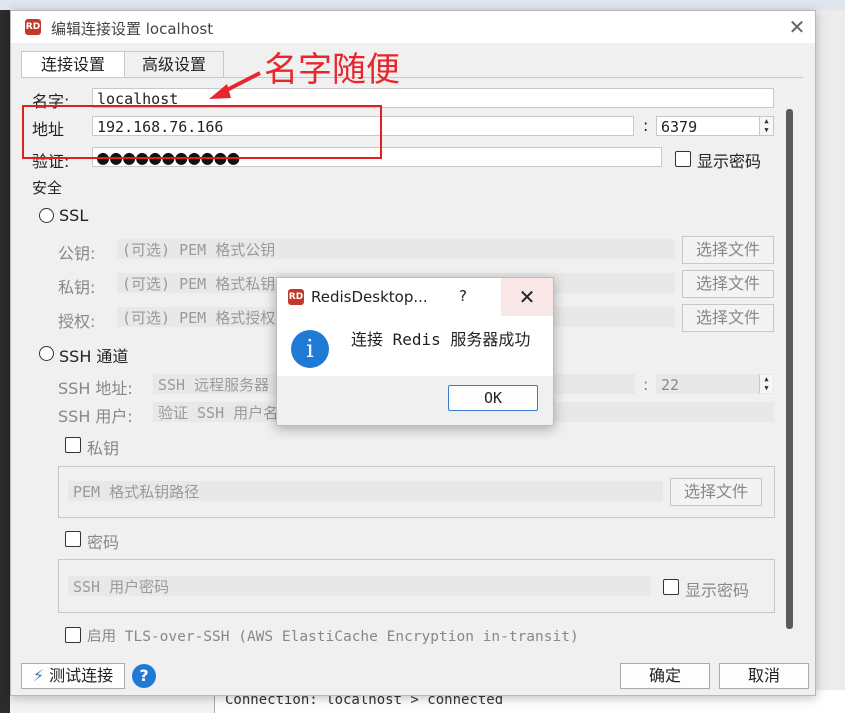 This screenshot has width=845, height=713. What do you see at coordinates (797, 27) in the screenshot?
I see `close-icon: ✕` at bounding box center [797, 27].